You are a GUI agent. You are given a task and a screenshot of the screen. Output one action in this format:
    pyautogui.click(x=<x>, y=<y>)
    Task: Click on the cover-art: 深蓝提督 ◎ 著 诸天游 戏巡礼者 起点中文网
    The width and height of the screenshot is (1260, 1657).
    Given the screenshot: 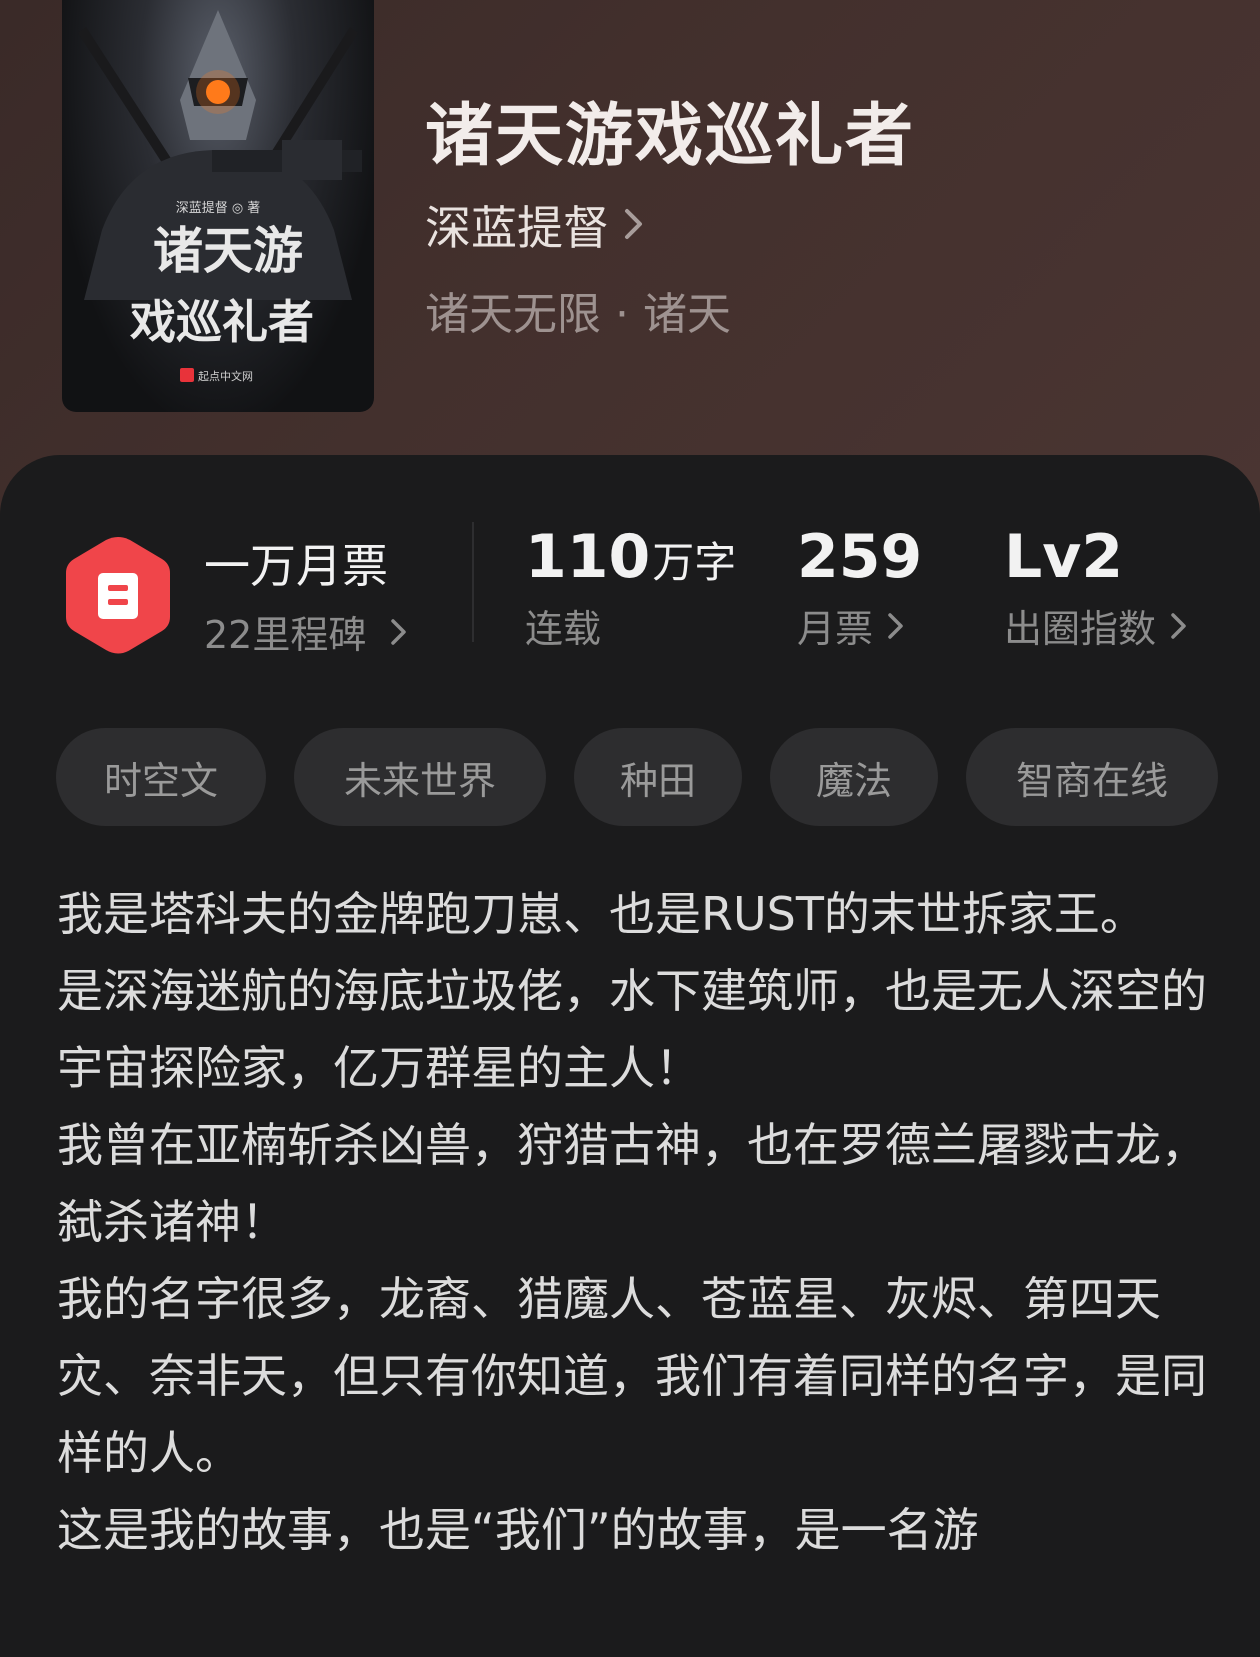 What is the action you would take?
    pyautogui.click(x=219, y=196)
    